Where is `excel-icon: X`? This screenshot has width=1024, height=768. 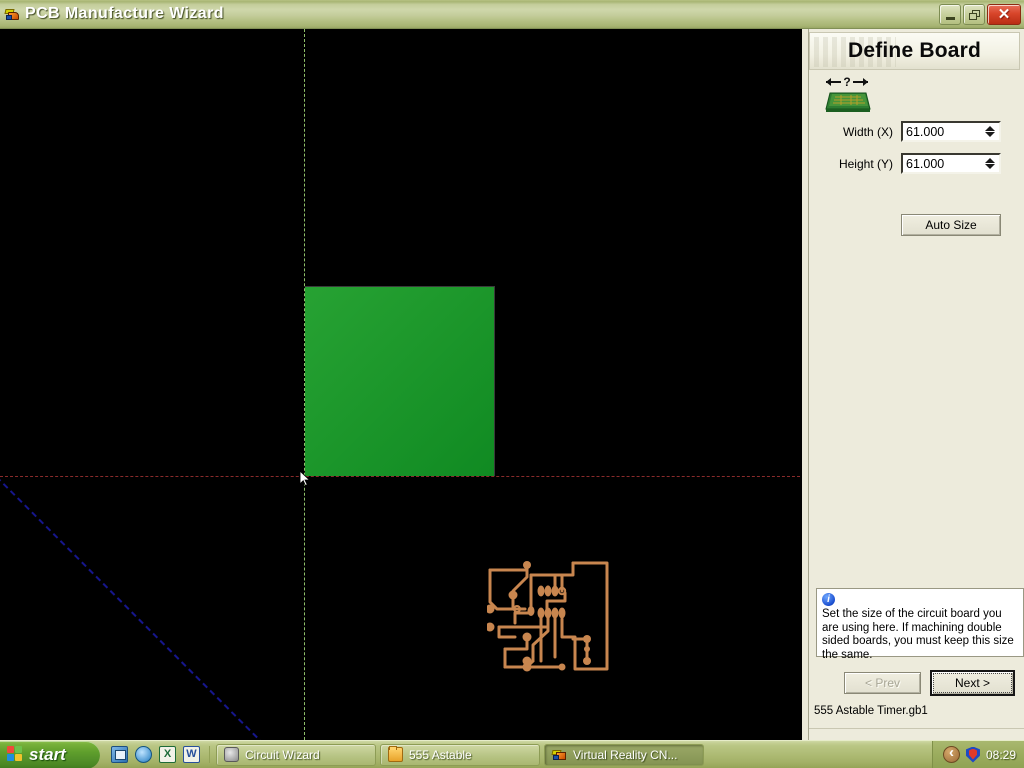 excel-icon: X is located at coordinates (167, 754).